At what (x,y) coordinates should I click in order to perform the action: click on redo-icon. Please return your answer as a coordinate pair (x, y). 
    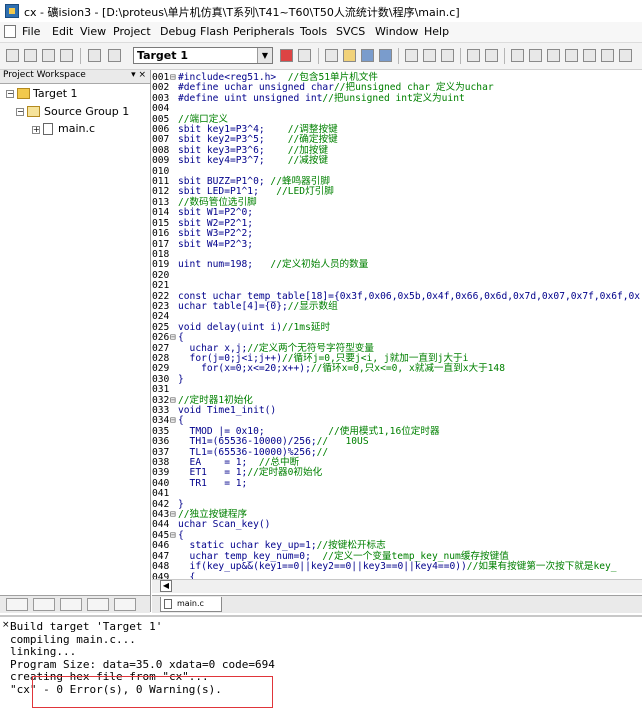
    Looking at the image, I should click on (491, 55).